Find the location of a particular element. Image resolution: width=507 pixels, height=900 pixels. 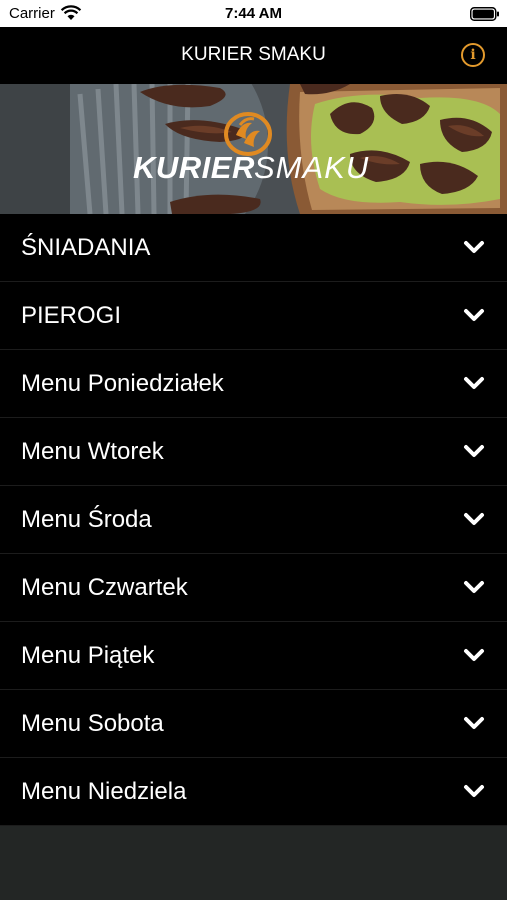

navigation-bar: KURIER SMAKU i is located at coordinates (253, 55).